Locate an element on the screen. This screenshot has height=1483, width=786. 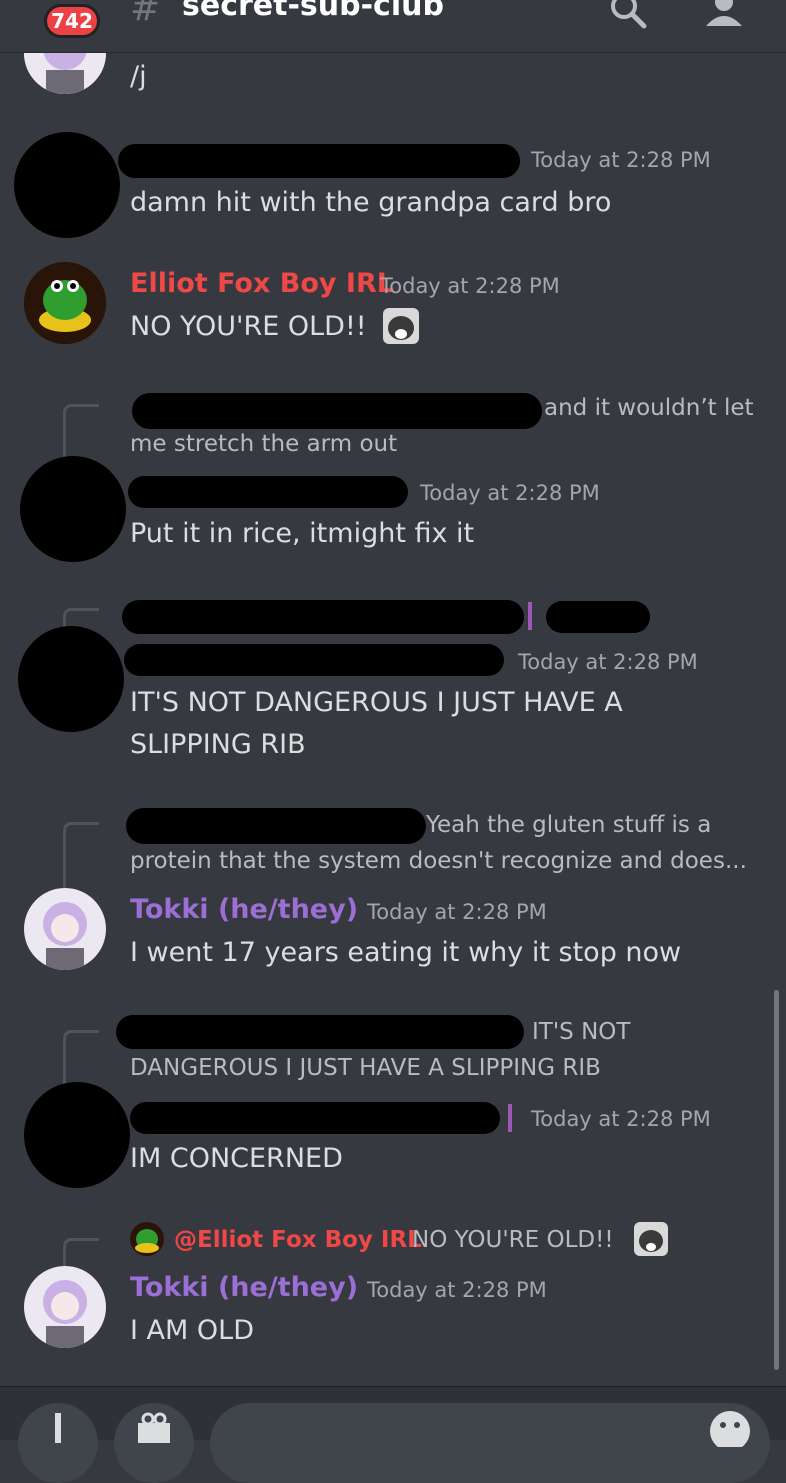
reply-avatar is located at coordinates (147, 1239).